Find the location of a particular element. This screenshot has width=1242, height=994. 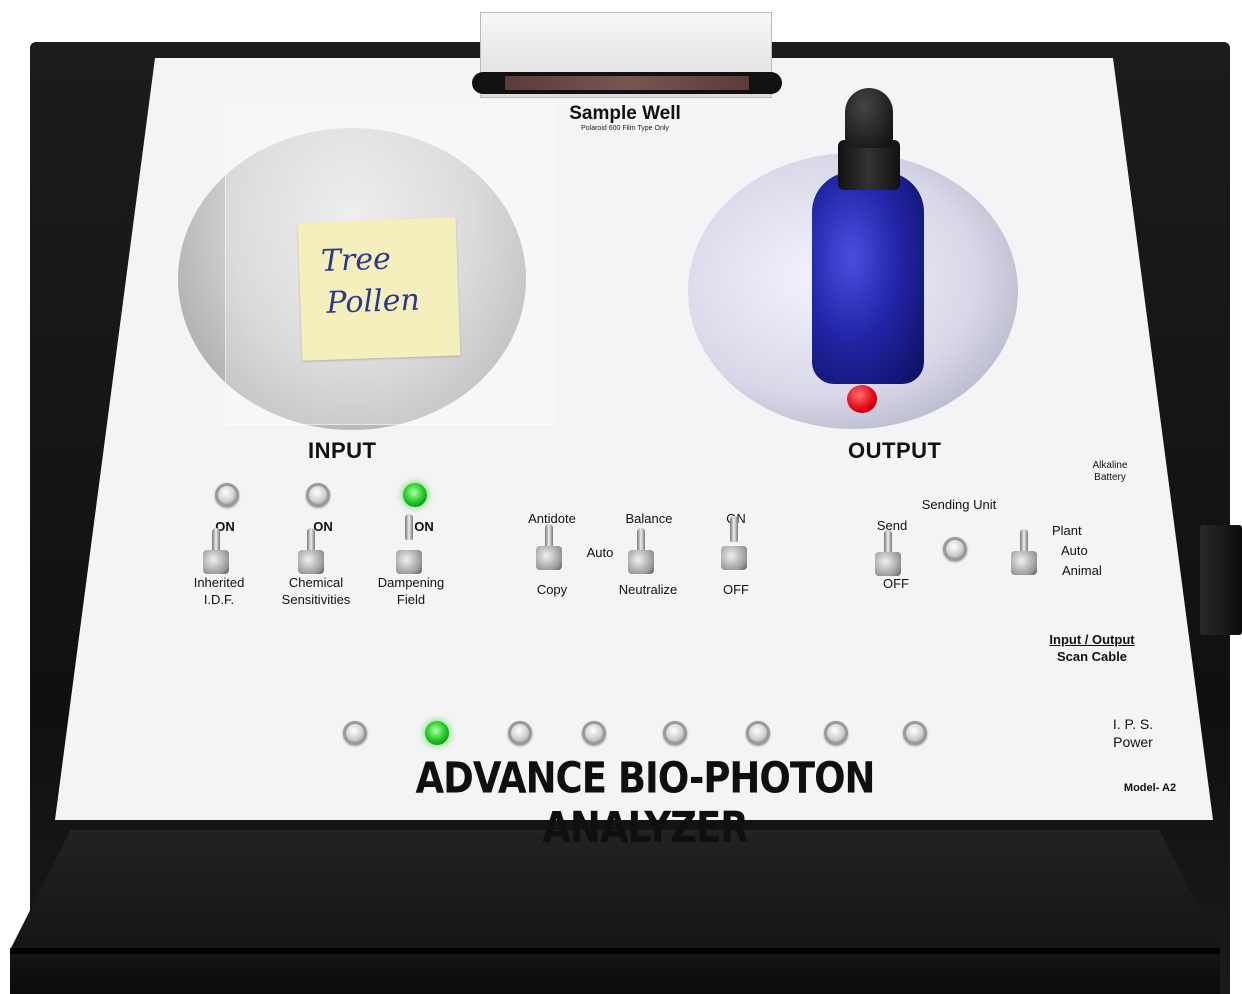

dropper-bulb is located at coordinates (869, 118).